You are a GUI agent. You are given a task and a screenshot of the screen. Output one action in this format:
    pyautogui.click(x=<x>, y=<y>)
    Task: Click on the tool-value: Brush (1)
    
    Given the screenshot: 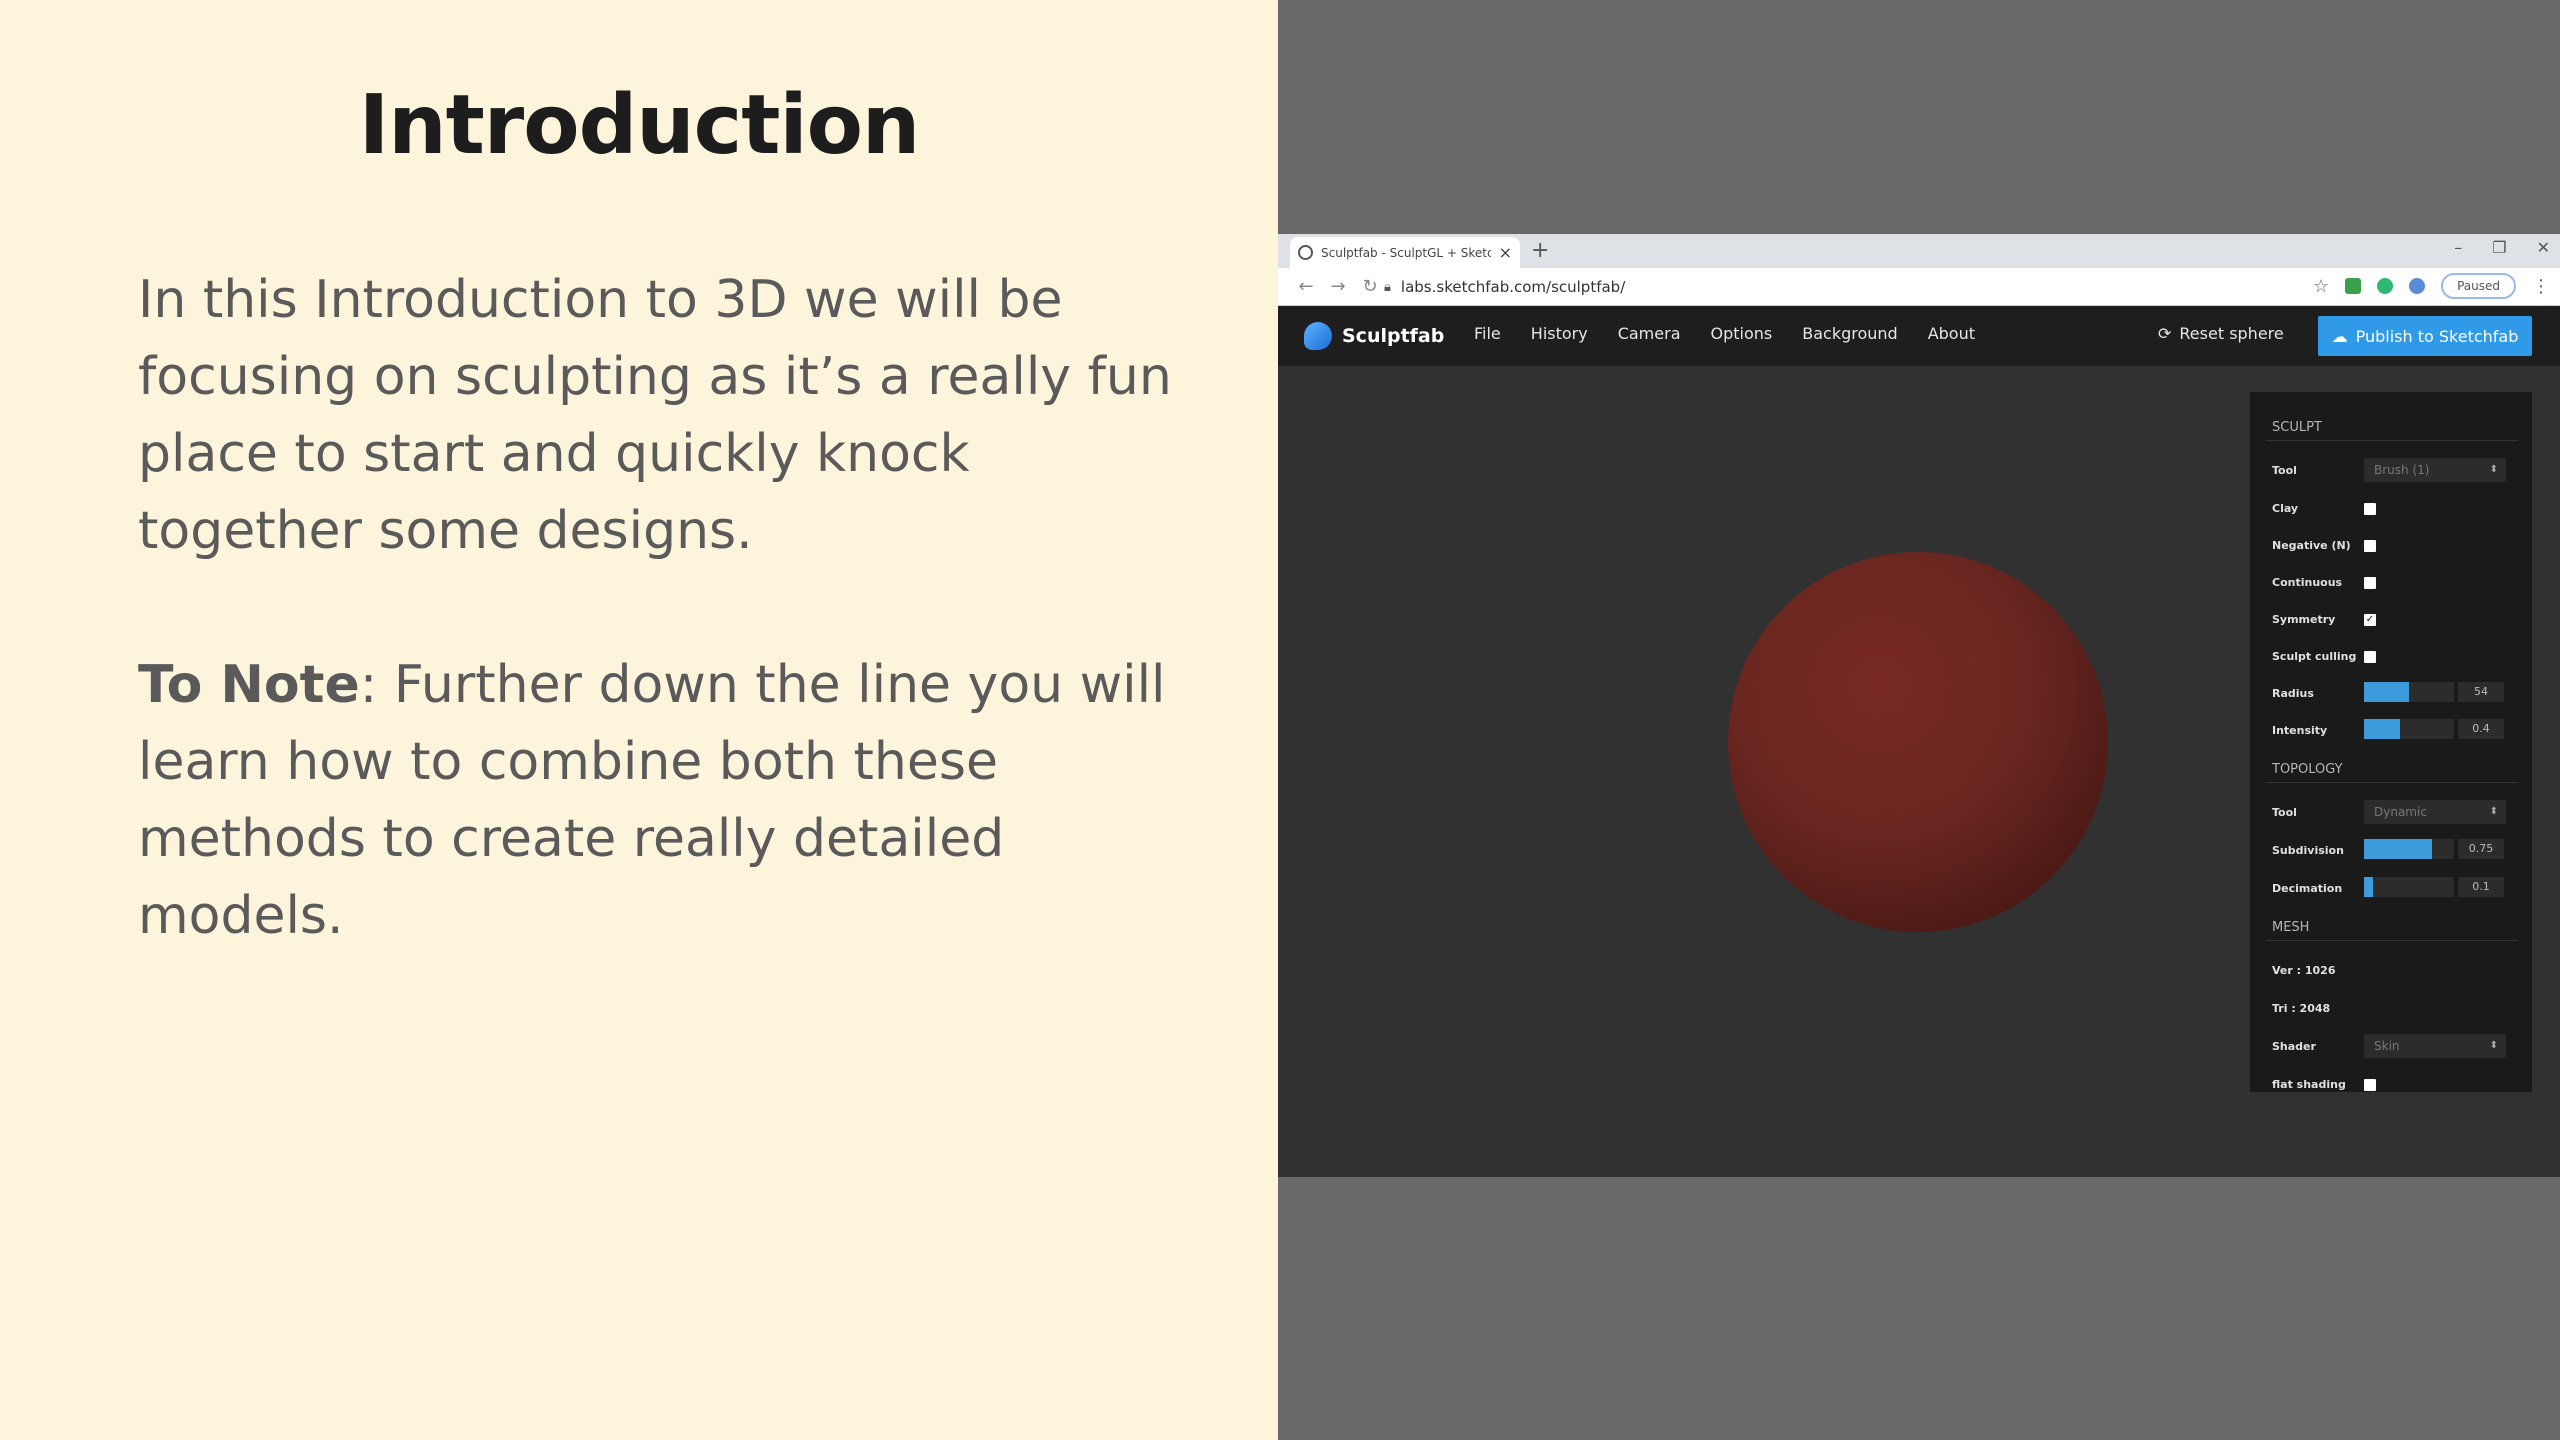 What is the action you would take?
    pyautogui.click(x=2402, y=470)
    